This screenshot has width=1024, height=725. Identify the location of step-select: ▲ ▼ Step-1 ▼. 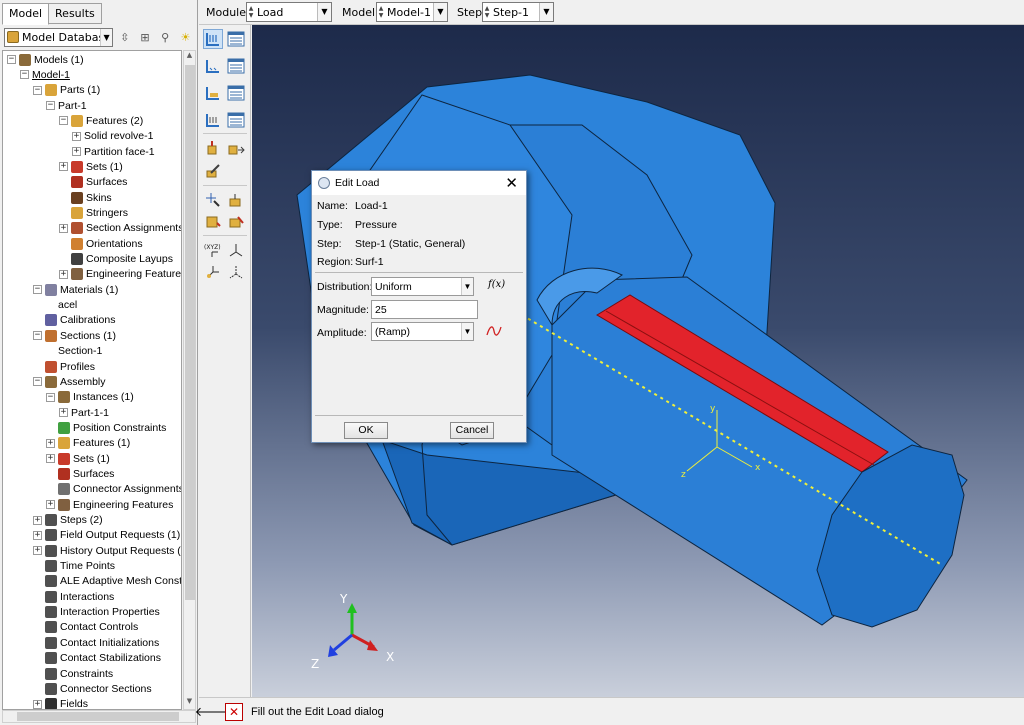
(518, 12).